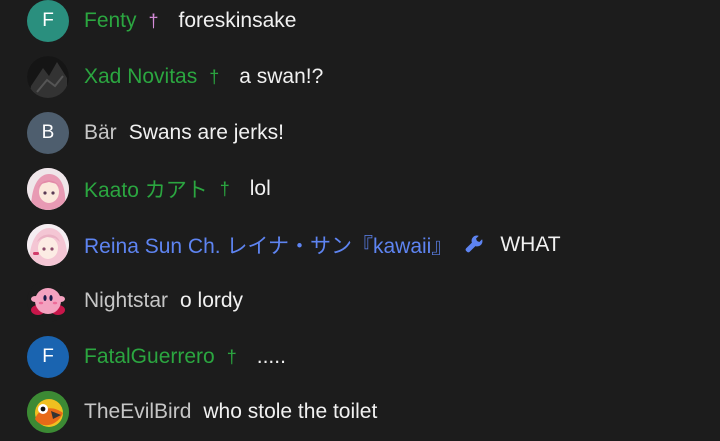 The height and width of the screenshot is (441, 720). I want to click on chat-message-line: Fenty † foreskinsake, so click(190, 21).